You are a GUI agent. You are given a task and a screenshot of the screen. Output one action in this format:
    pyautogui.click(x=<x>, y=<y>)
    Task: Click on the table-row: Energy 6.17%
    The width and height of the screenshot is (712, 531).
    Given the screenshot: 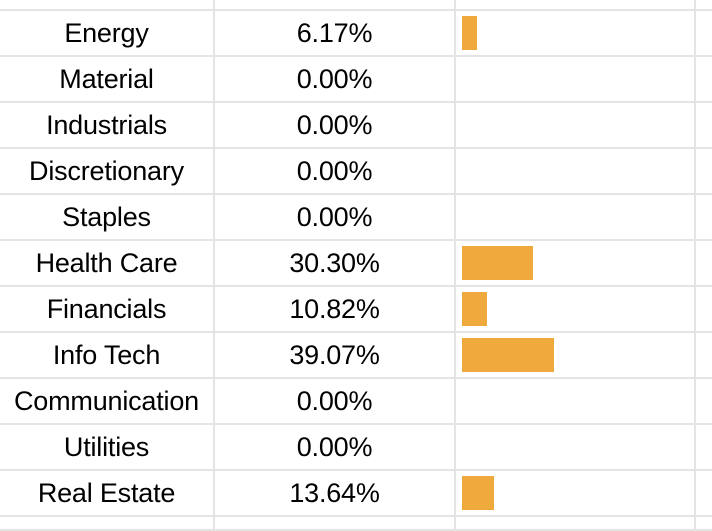 What is the action you would take?
    pyautogui.click(x=356, y=33)
    